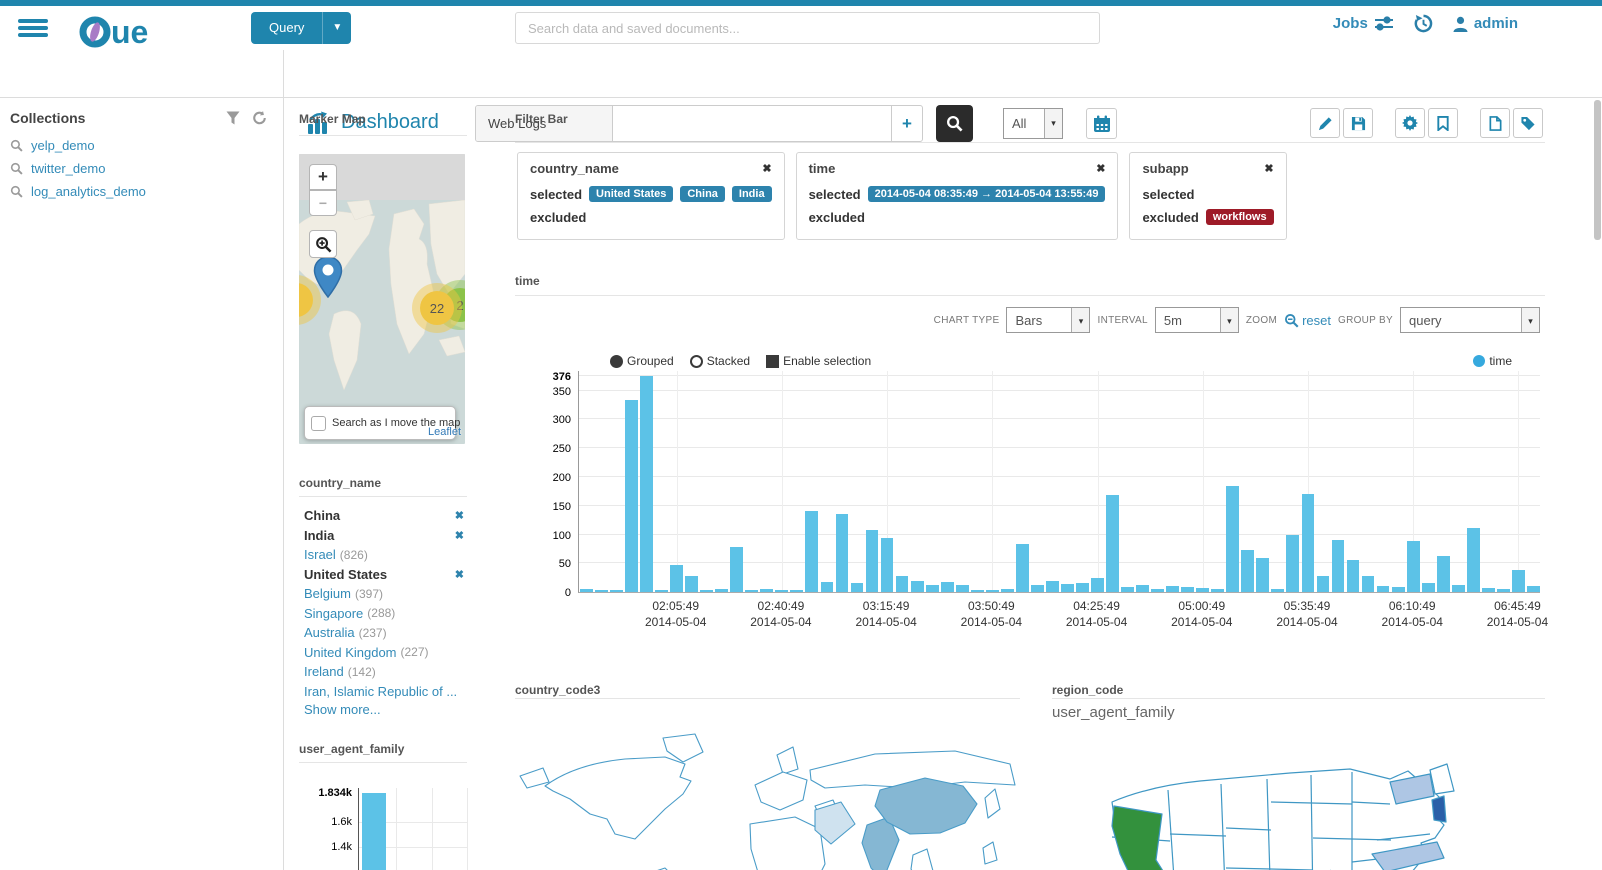 The height and width of the screenshot is (870, 1602). I want to click on global-search-input, so click(807, 28).